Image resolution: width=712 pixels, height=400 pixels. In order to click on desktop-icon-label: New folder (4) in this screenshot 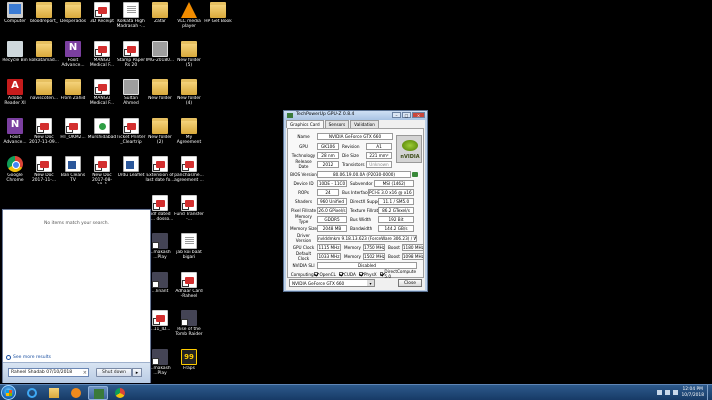, I will do `click(189, 101)`.